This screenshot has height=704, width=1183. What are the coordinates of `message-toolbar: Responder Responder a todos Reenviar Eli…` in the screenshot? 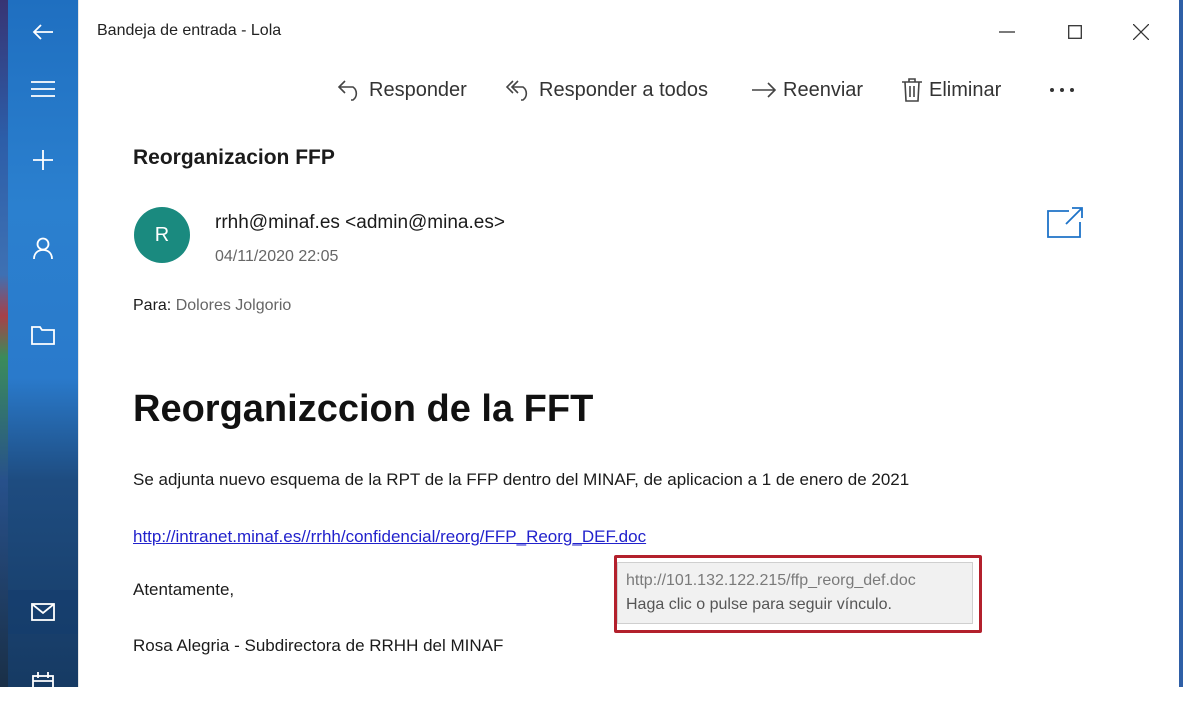 It's located at (629, 90).